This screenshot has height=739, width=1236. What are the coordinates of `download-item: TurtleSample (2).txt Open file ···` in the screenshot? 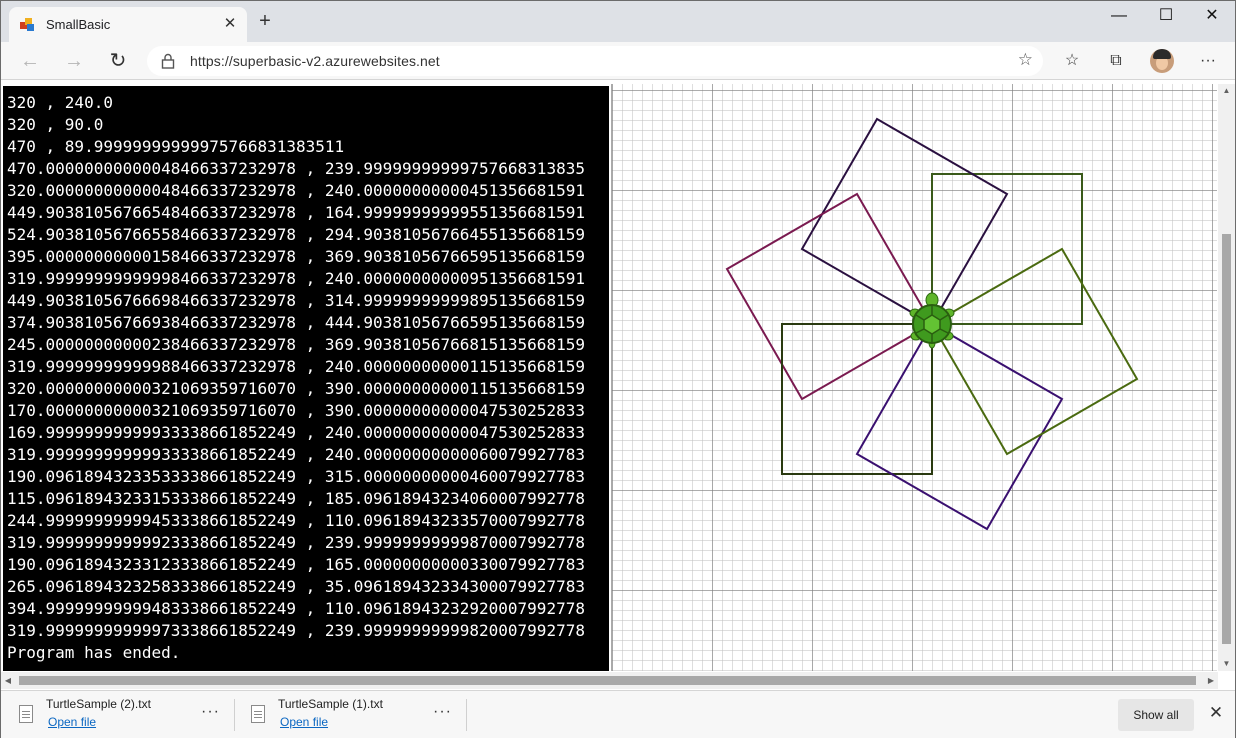 It's located at (124, 715).